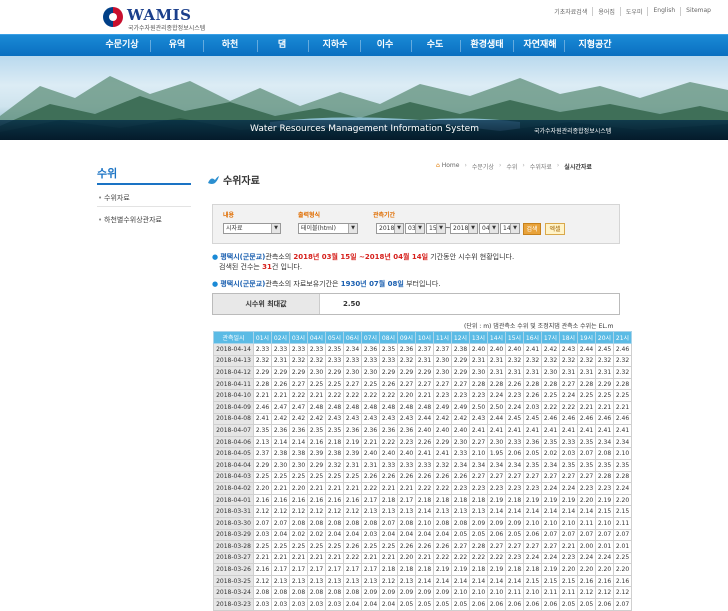  Describe the element at coordinates (144, 220) in the screenshot. I see `left-nav-item-river-level-correlation: 하천별수위상관자료` at that location.